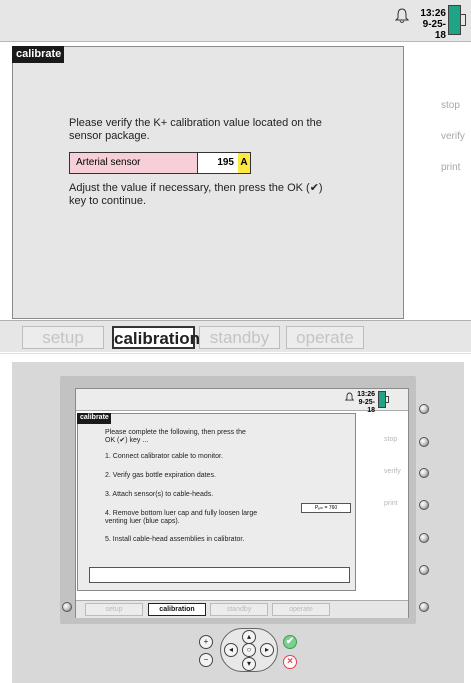 The image size is (471, 683). I want to click on device-step-1: 1. Connect calibrator cable to monitor., so click(164, 456).